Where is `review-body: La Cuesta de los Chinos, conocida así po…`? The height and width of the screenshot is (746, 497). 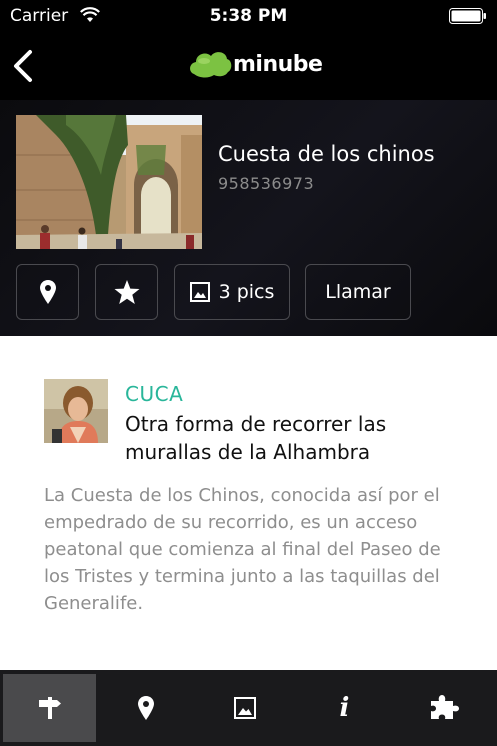 review-body: La Cuesta de los Chinos, conocida así po… is located at coordinates (242, 549).